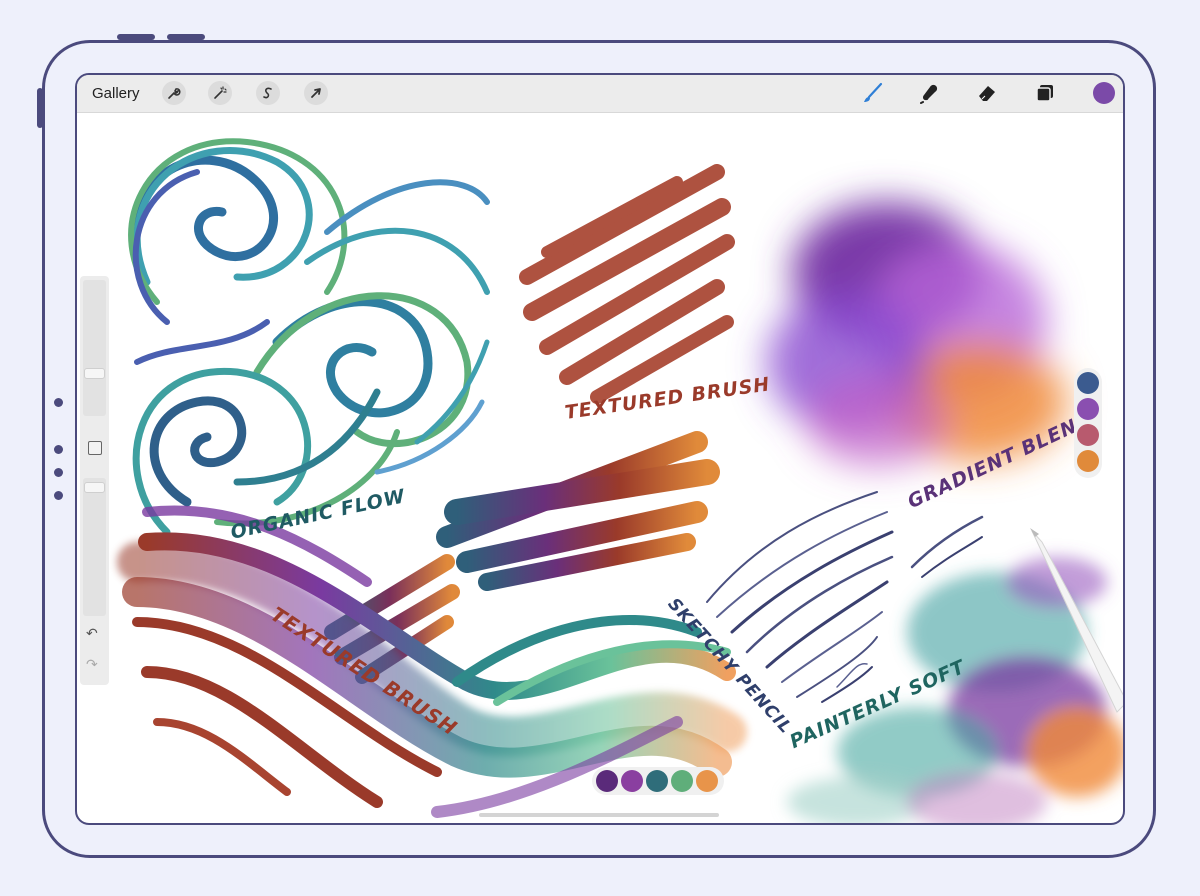  Describe the element at coordinates (94, 547) in the screenshot. I see `opacity-slider` at that location.